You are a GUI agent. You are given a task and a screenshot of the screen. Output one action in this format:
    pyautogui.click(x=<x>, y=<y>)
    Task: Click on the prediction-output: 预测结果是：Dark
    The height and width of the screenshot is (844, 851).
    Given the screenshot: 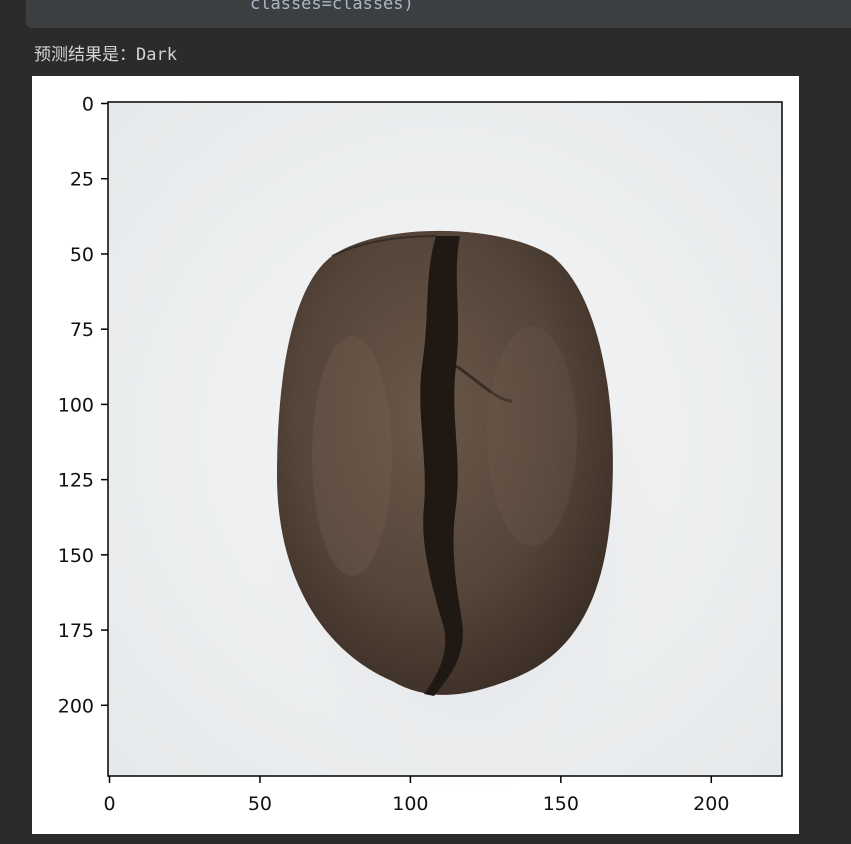 What is the action you would take?
    pyautogui.click(x=105, y=52)
    